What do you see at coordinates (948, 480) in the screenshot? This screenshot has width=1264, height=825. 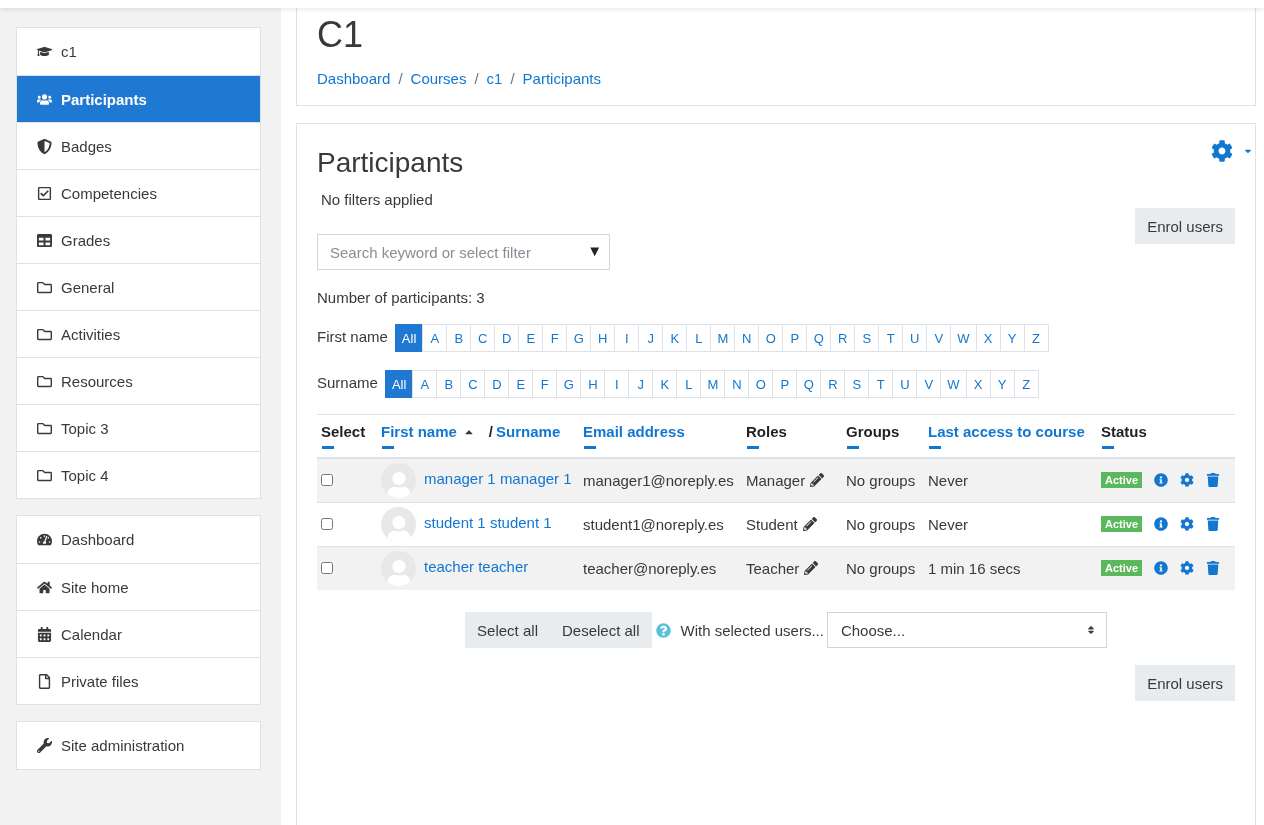 I see `last-access-text: Never` at bounding box center [948, 480].